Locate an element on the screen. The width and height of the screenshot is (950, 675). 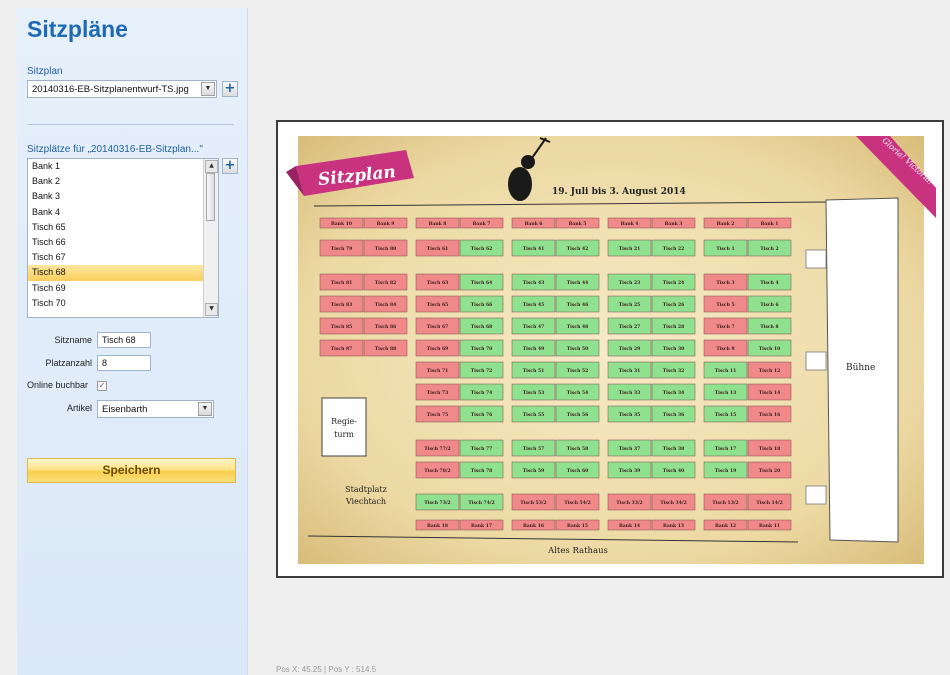
position-readout: Pos X: 45.25 | Pos Y : 514.5 is located at coordinates (326, 669).